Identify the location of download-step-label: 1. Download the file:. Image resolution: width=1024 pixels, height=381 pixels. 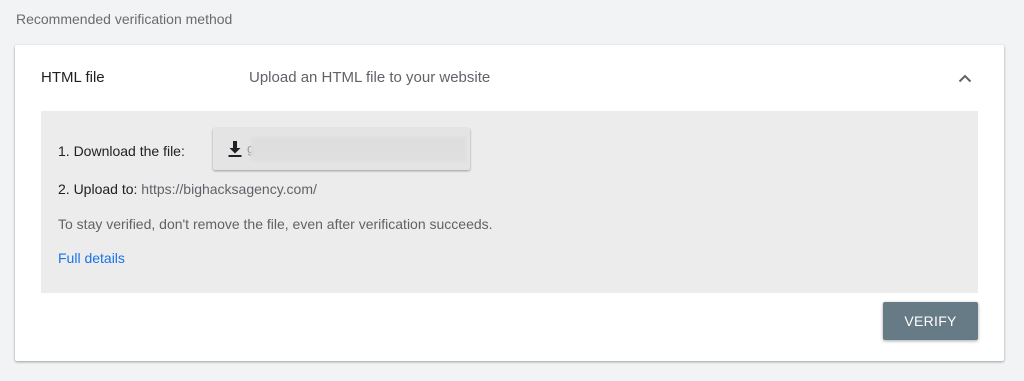
(121, 151).